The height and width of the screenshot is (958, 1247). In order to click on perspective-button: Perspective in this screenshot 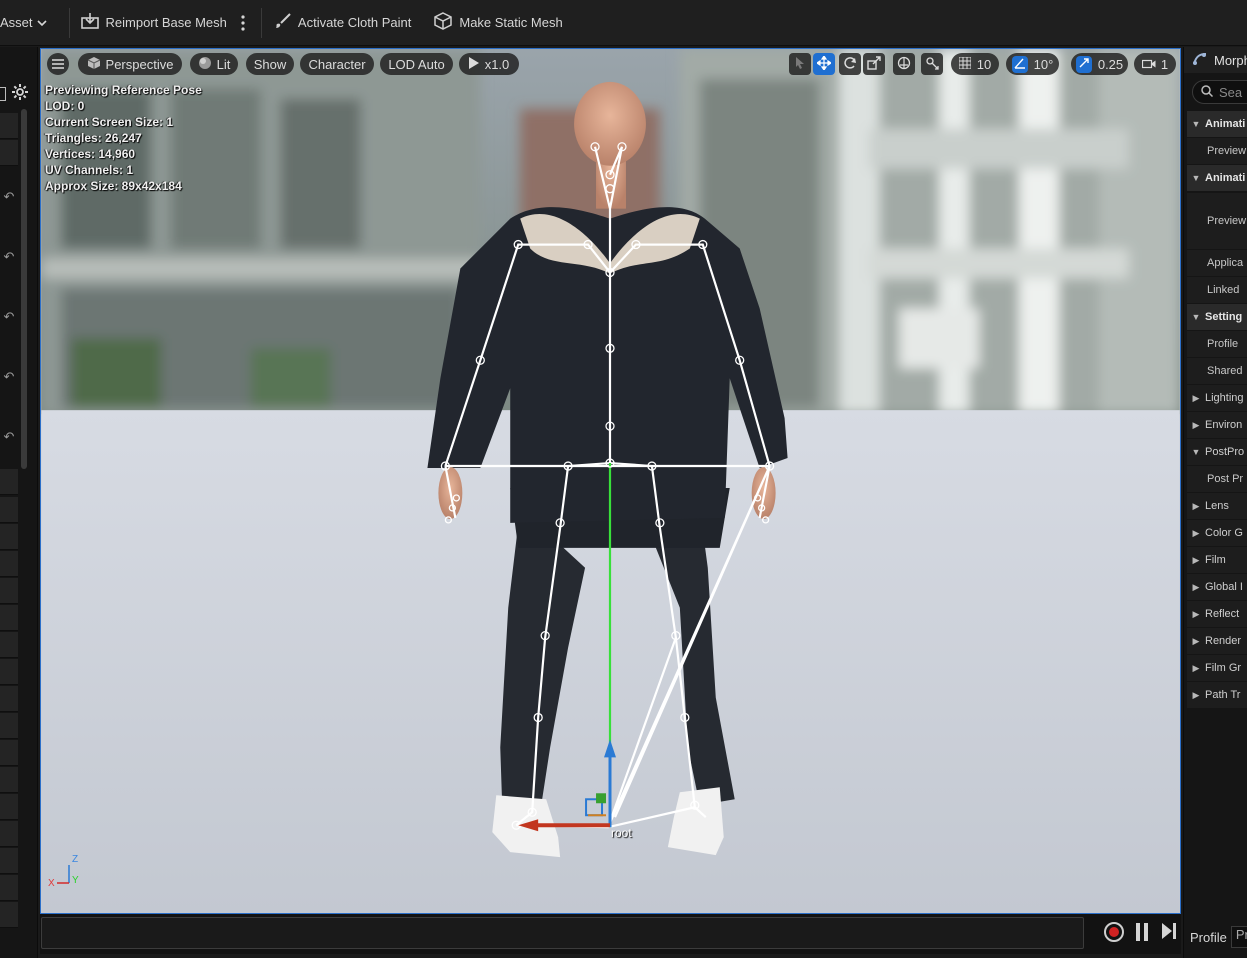, I will do `click(130, 64)`.